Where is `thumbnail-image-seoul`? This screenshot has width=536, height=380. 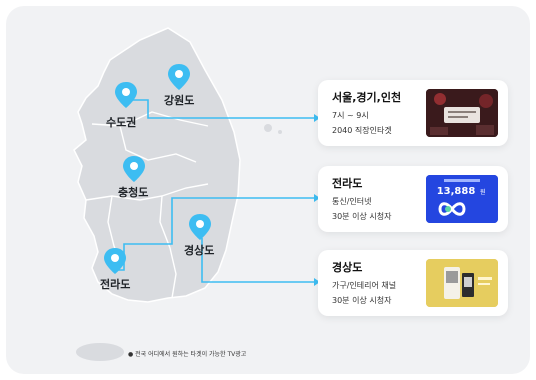
thumbnail-image-seoul is located at coordinates (462, 113).